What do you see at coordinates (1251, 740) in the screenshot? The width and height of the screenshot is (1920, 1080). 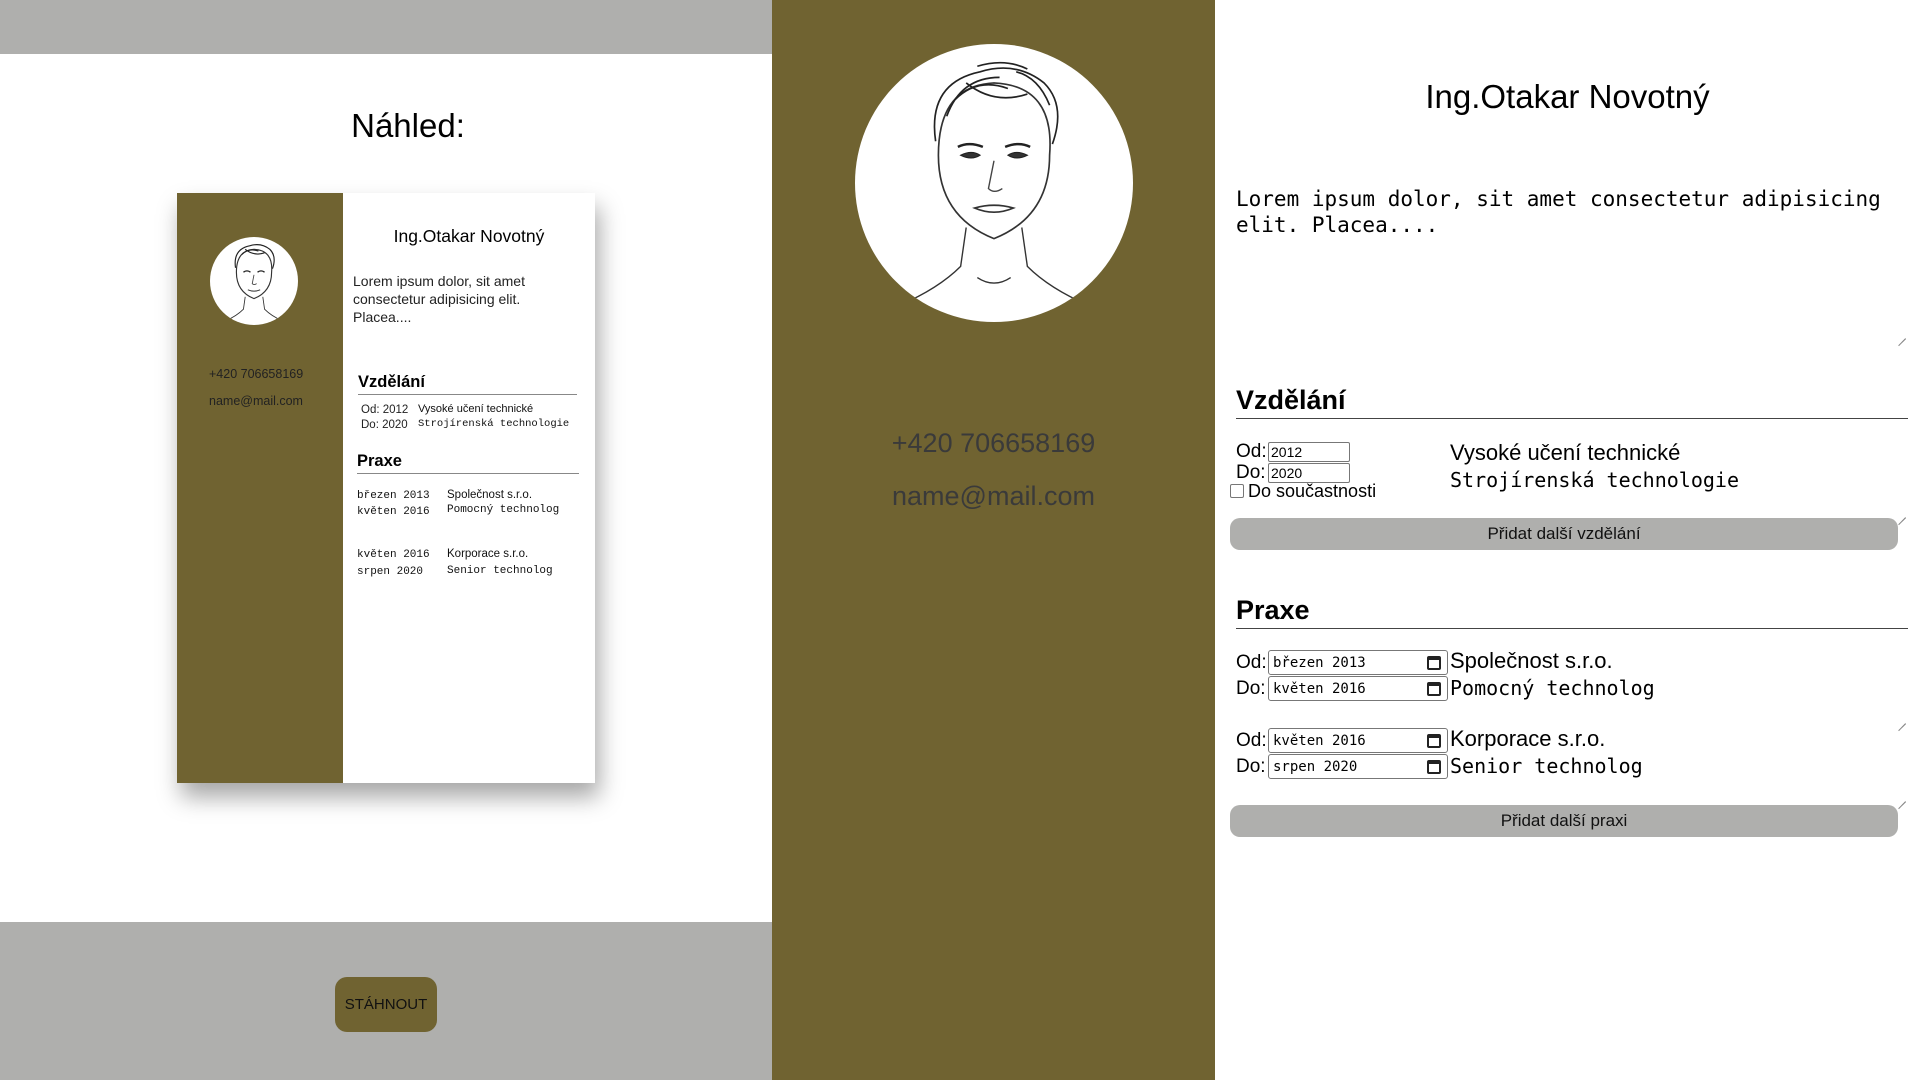 I see `job2-from-label: Od:` at bounding box center [1251, 740].